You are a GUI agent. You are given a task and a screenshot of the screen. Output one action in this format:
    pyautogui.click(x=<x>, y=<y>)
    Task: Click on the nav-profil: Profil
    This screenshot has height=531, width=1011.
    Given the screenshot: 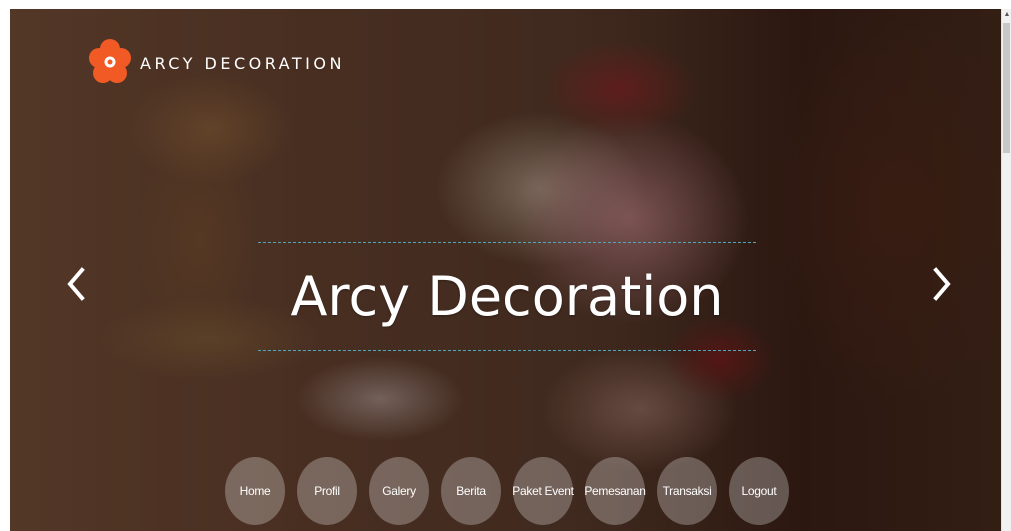 What is the action you would take?
    pyautogui.click(x=327, y=491)
    